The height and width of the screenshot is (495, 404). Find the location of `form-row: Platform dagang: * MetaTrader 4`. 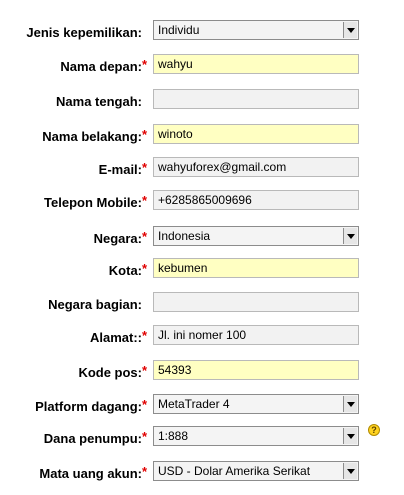

form-row: Platform dagang: * MetaTrader 4 is located at coordinates (202, 406).